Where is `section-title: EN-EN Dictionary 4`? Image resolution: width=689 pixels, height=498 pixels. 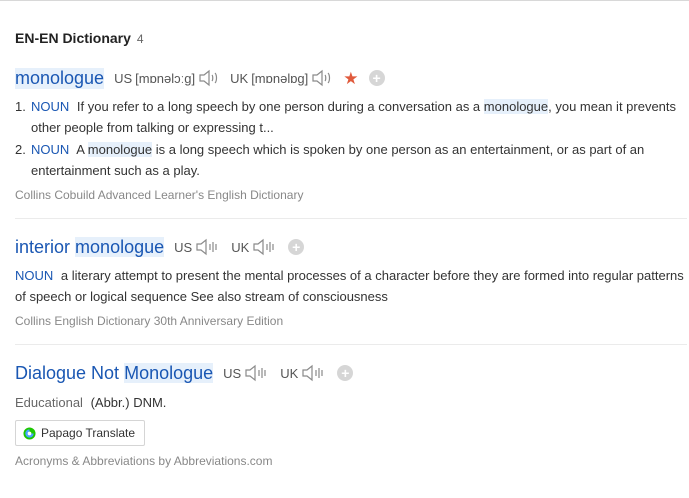
section-title: EN-EN Dictionary 4 is located at coordinates (79, 38).